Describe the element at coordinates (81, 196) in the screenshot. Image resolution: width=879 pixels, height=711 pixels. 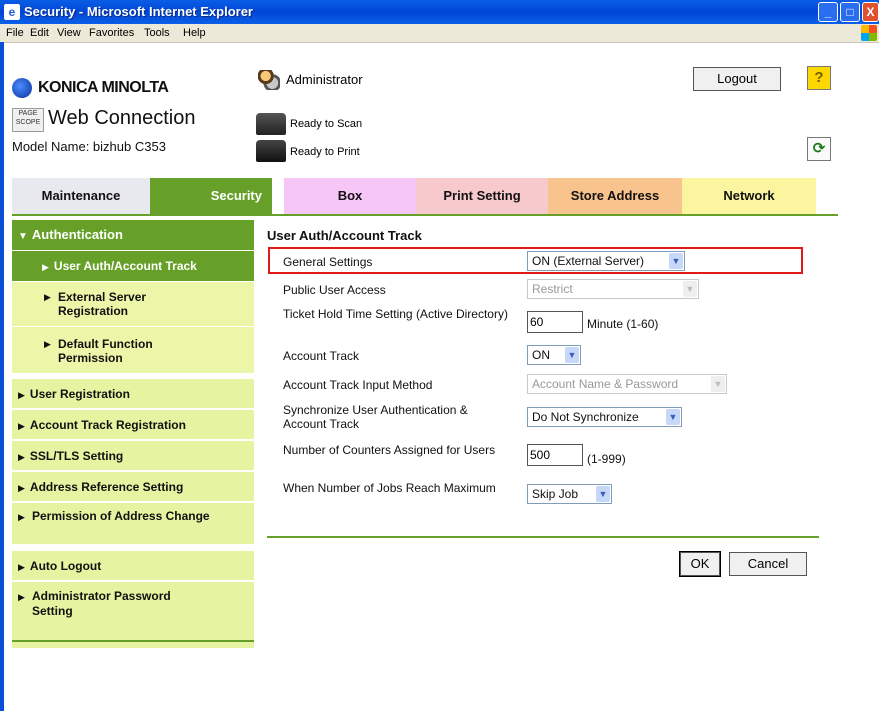
I see `tab-maintenance: Maintenance` at that location.